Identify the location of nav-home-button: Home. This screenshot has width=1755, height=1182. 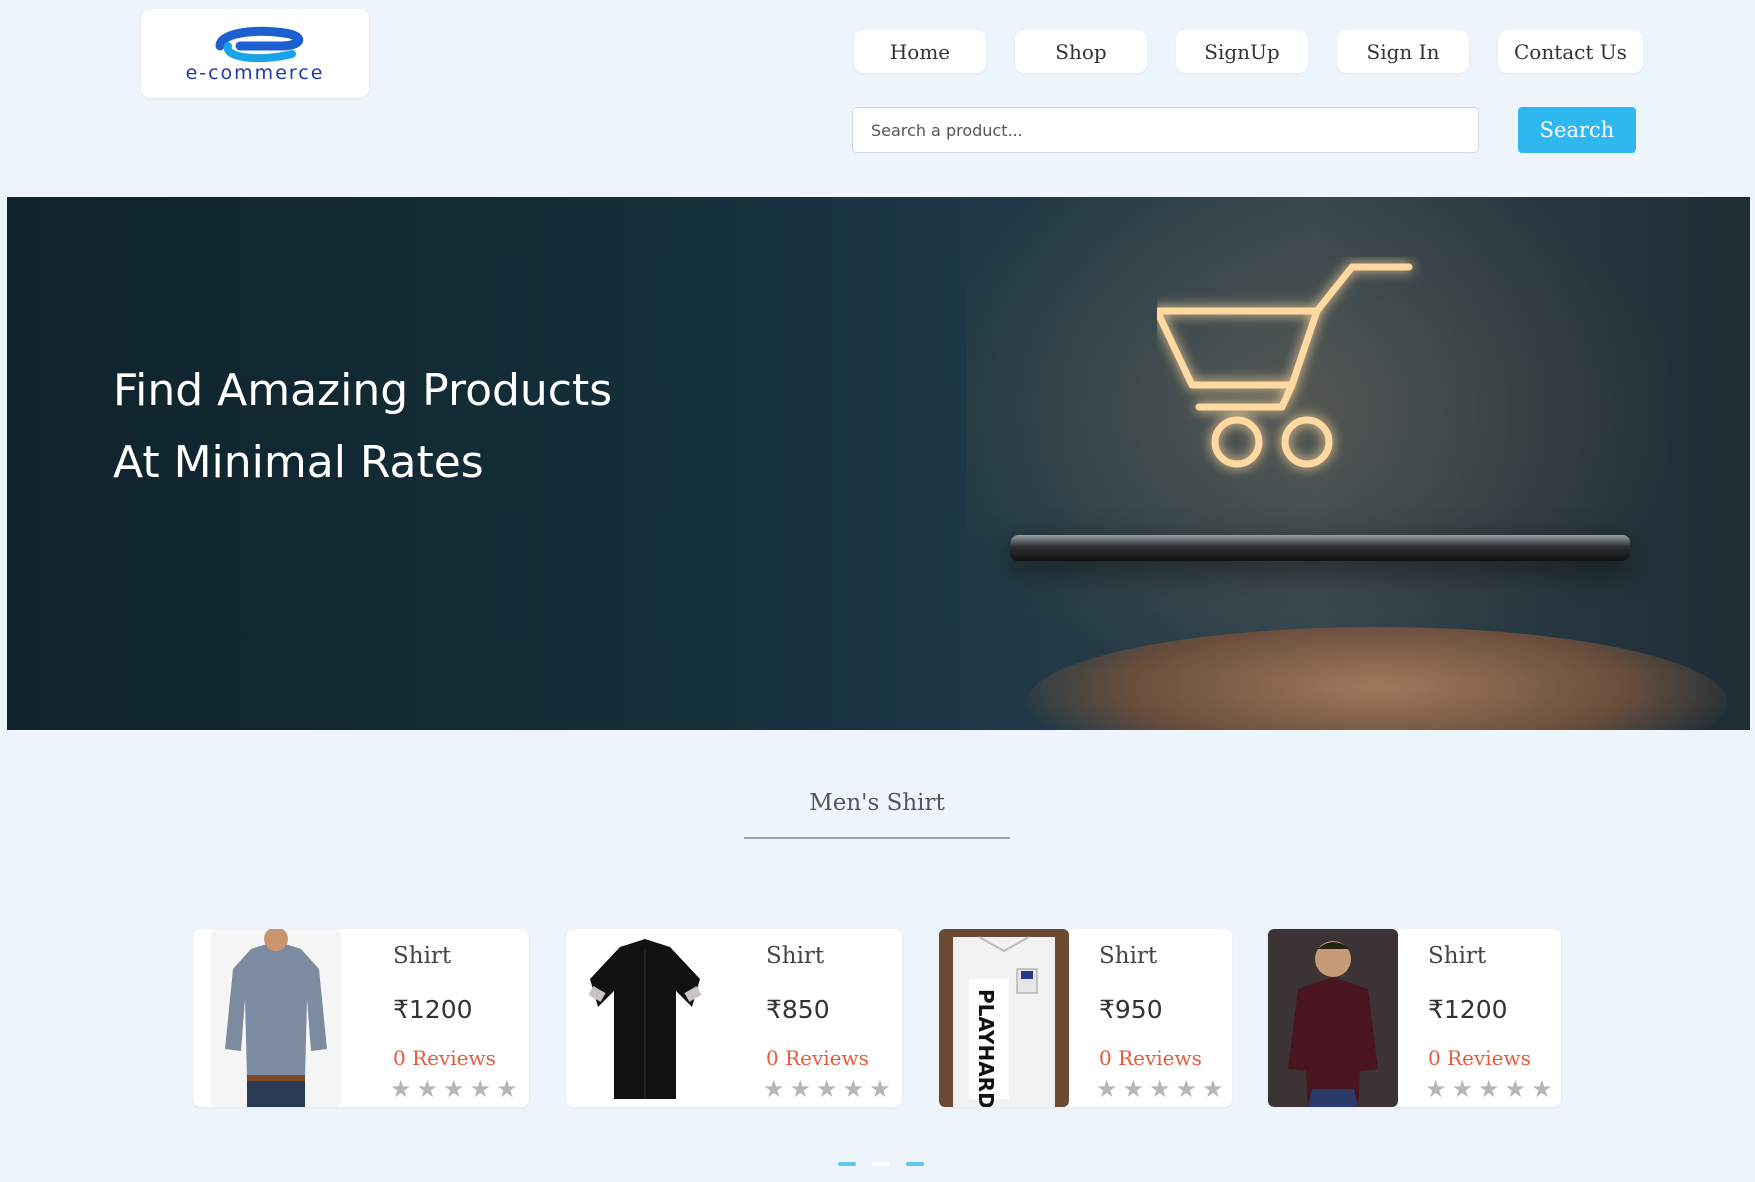
(920, 51).